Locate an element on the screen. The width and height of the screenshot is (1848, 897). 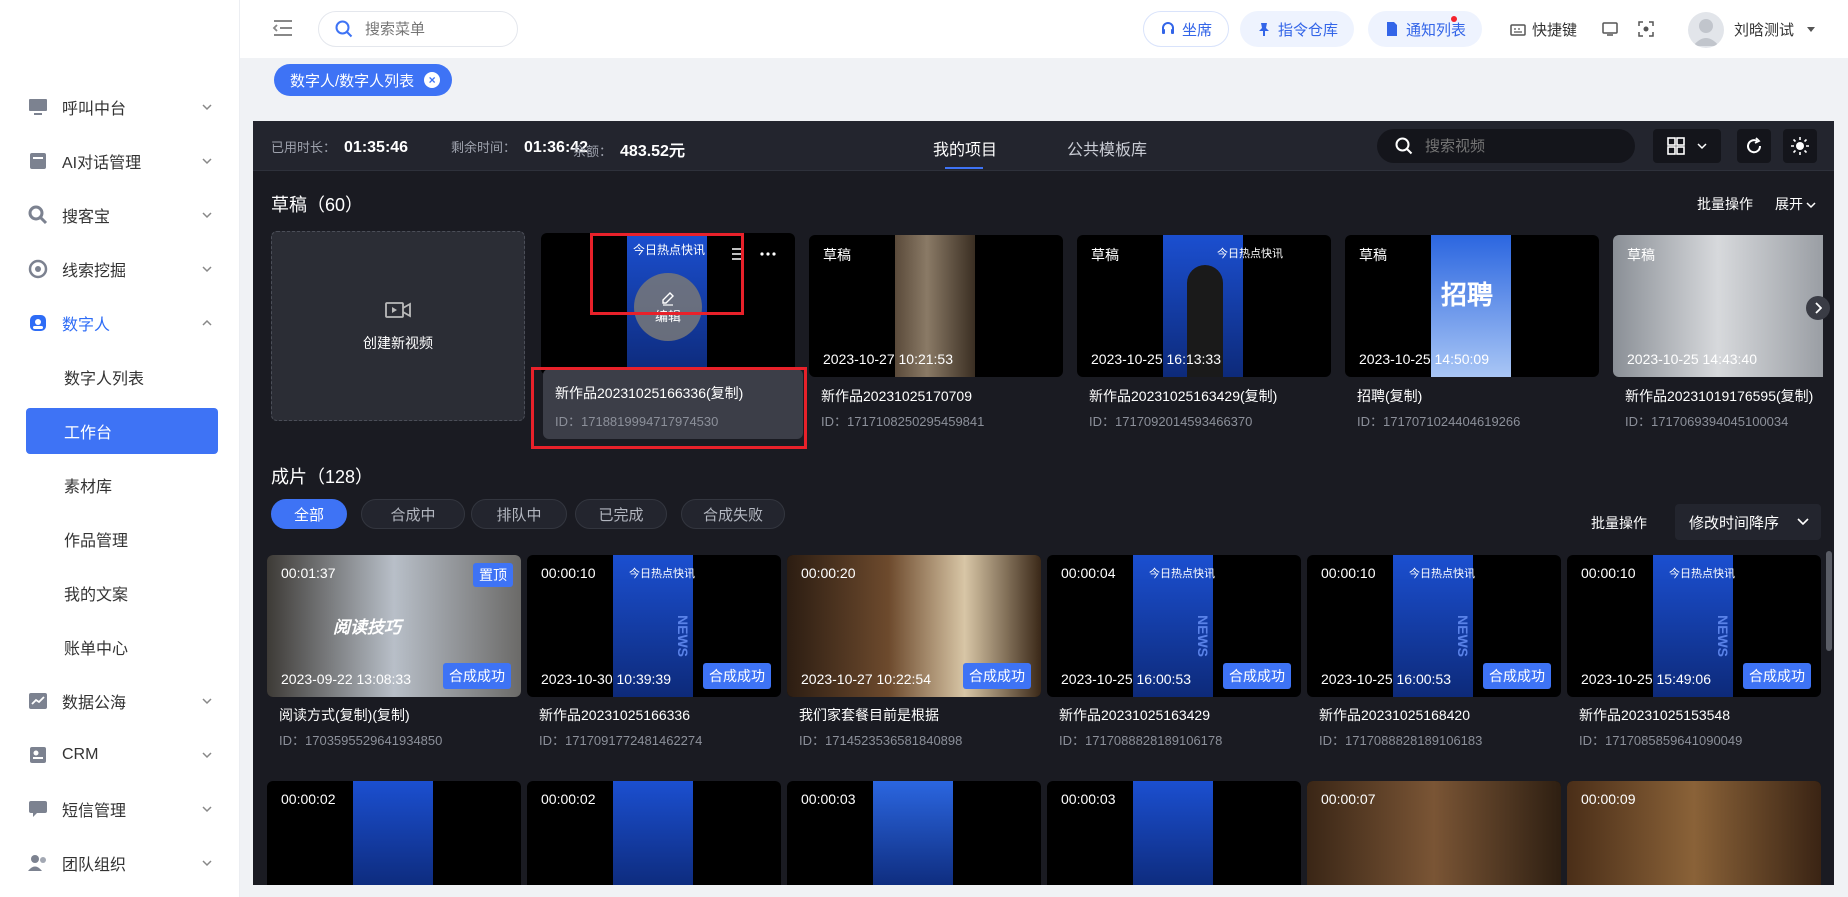
finished-card-thumbnail: 00:00:07 is located at coordinates (1434, 833).